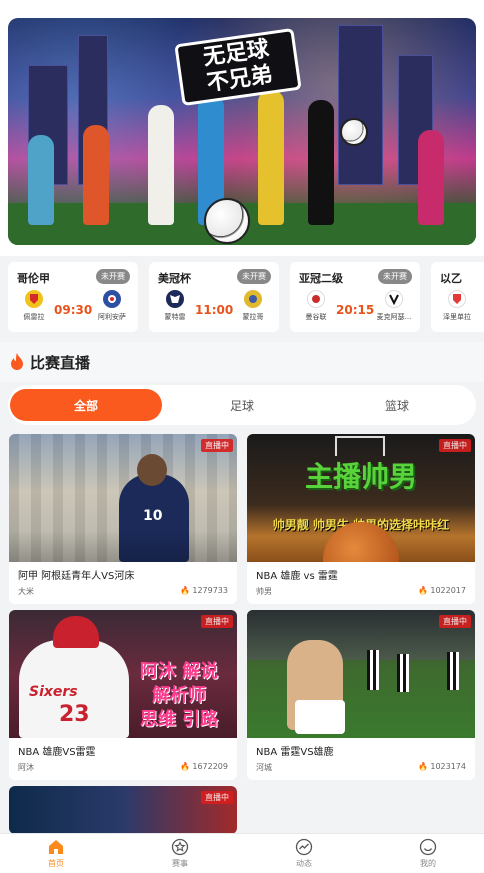 The width and height of the screenshot is (484, 873). I want to click on match-card: 美冠杯 未开赛 蒙特雷 11:00 蒙拉哥, so click(214, 297).